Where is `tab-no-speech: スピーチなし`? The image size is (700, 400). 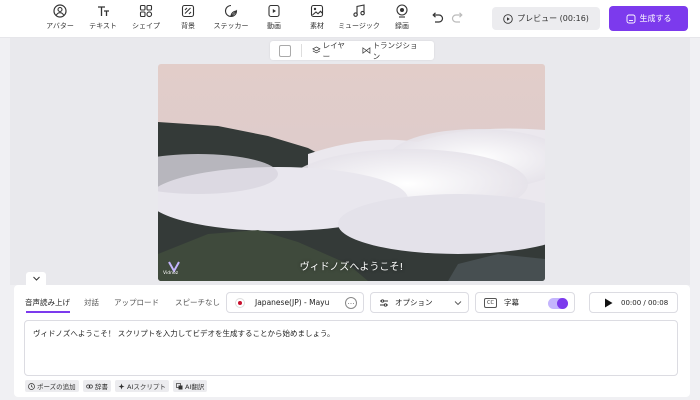
tab-no-speech: スピーチなし is located at coordinates (197, 302).